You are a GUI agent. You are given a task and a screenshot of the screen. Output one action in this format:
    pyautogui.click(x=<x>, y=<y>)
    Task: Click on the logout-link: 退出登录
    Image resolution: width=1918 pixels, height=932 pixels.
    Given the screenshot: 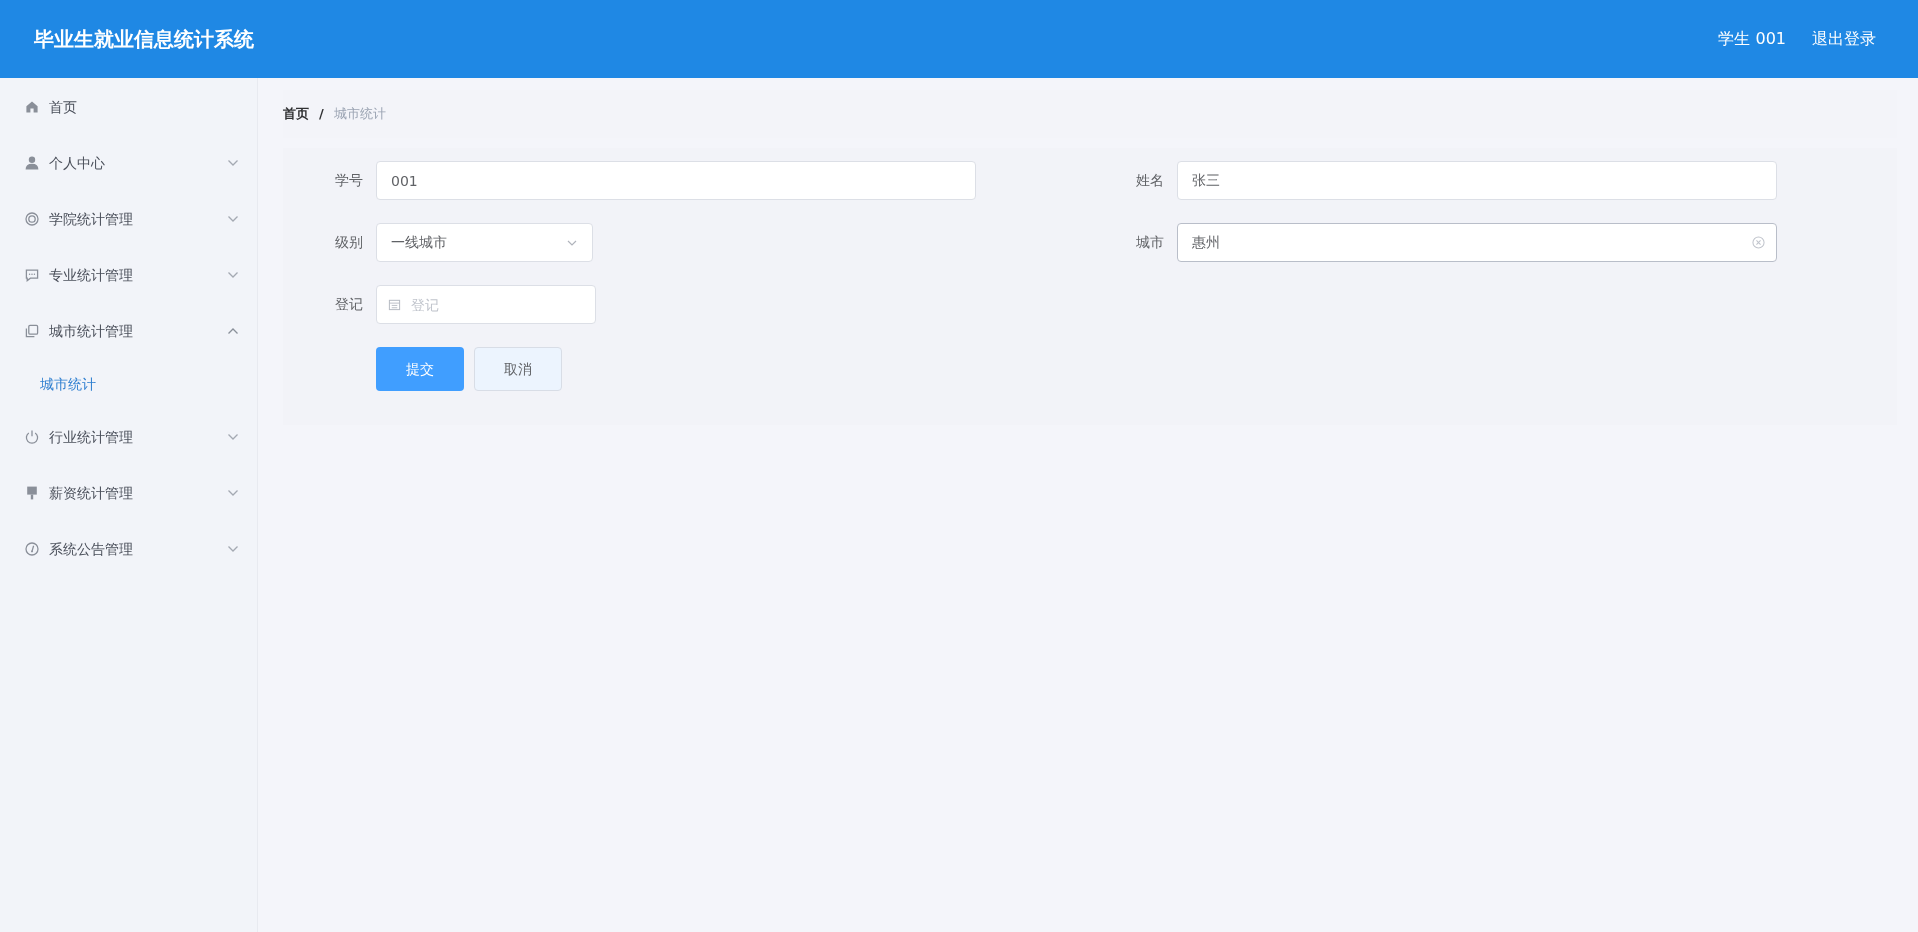 What is the action you would take?
    pyautogui.click(x=1844, y=39)
    